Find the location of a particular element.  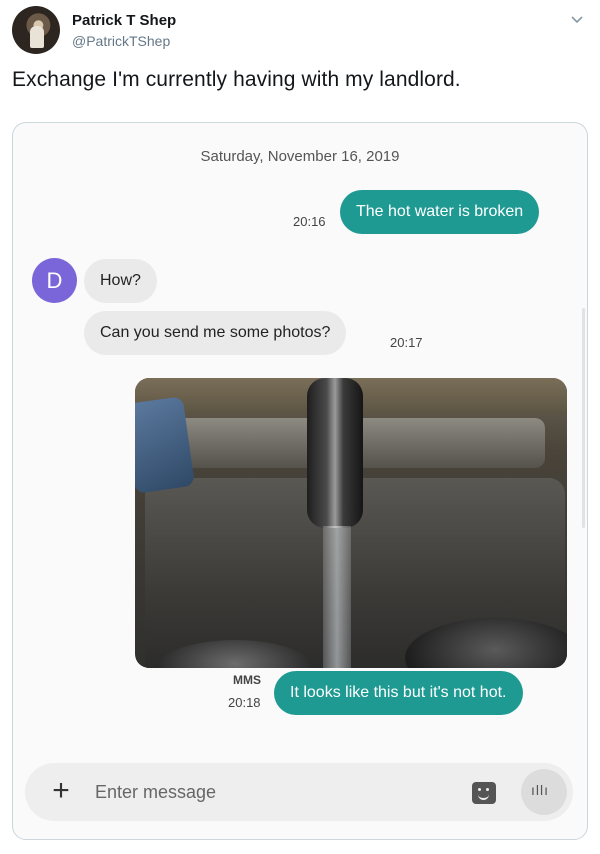

voice-record-button: ıllı is located at coordinates (544, 792).